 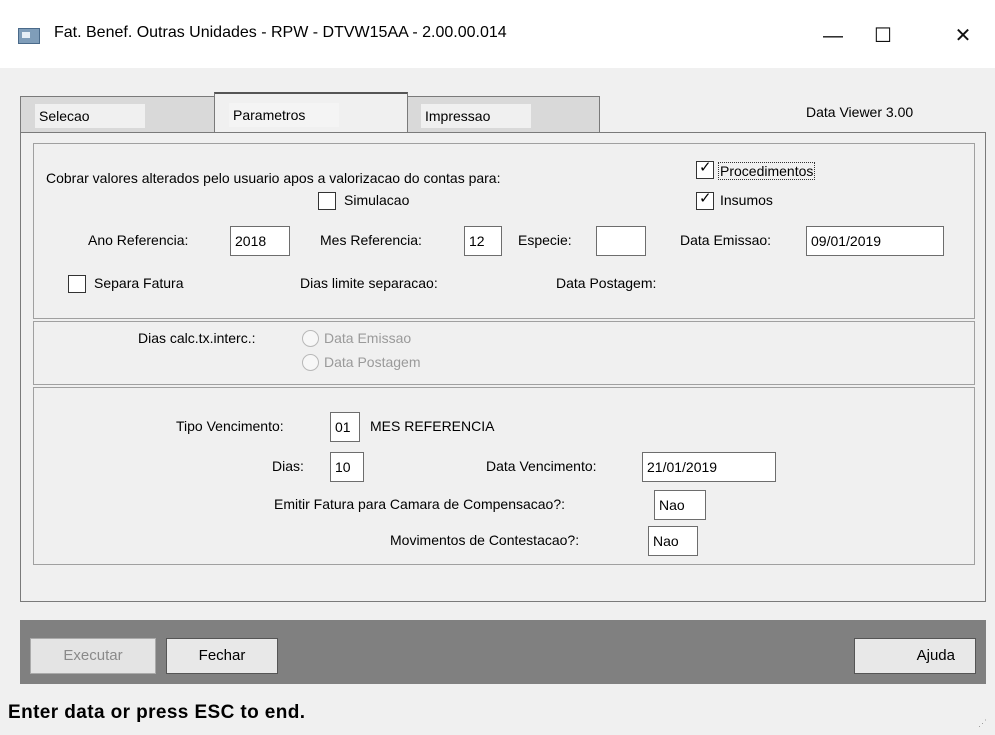 What do you see at coordinates (222, 656) in the screenshot?
I see `fechar-button: Fechar` at bounding box center [222, 656].